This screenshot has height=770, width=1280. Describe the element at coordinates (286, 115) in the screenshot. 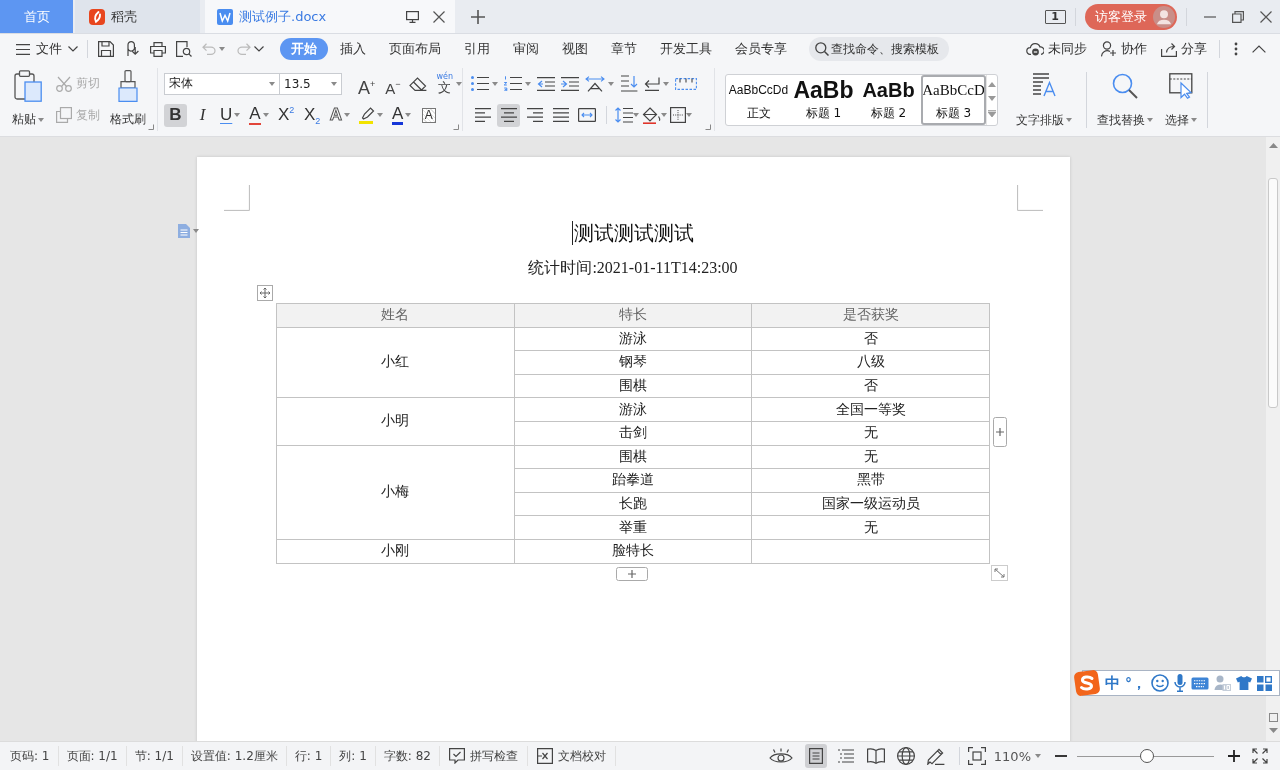

I see `superscript-button: X$^{2}$` at that location.